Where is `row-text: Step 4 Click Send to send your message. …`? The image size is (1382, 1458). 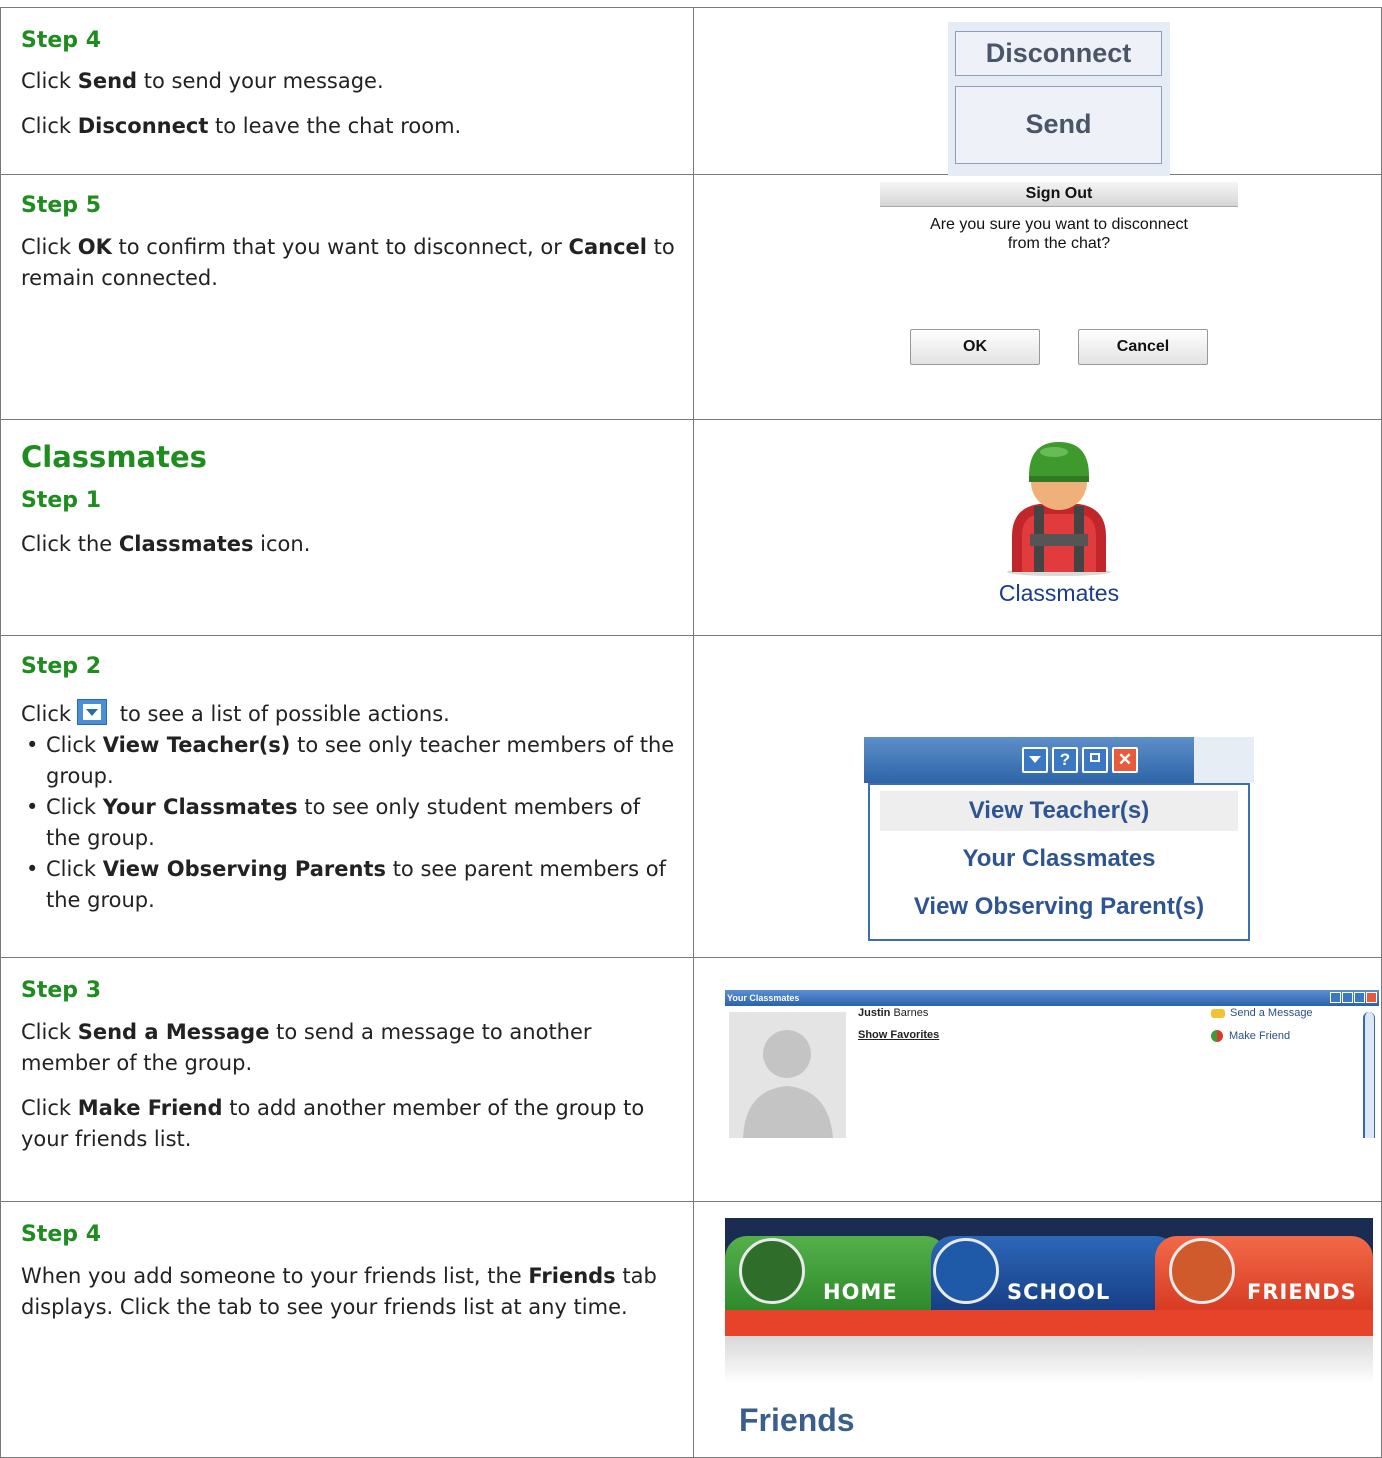 row-text: Step 4 Click Send to send your message. … is located at coordinates (347, 91).